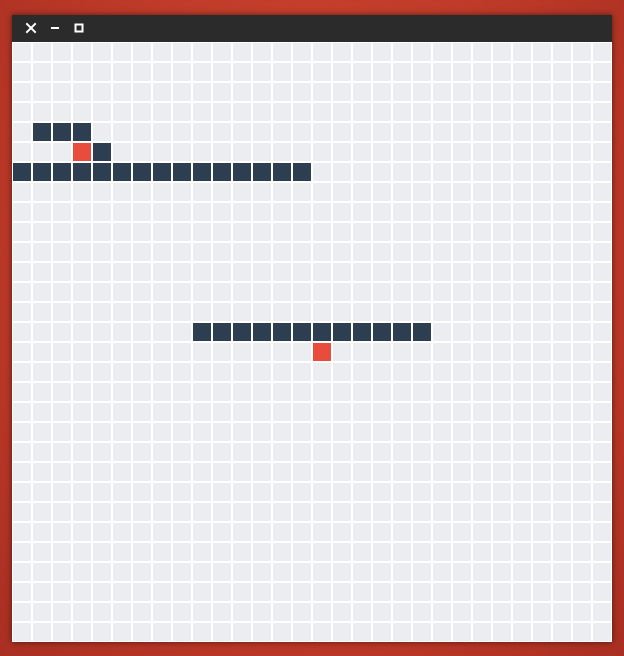 Image resolution: width=624 pixels, height=656 pixels. Describe the element at coordinates (55, 28) in the screenshot. I see `minimize-button` at that location.